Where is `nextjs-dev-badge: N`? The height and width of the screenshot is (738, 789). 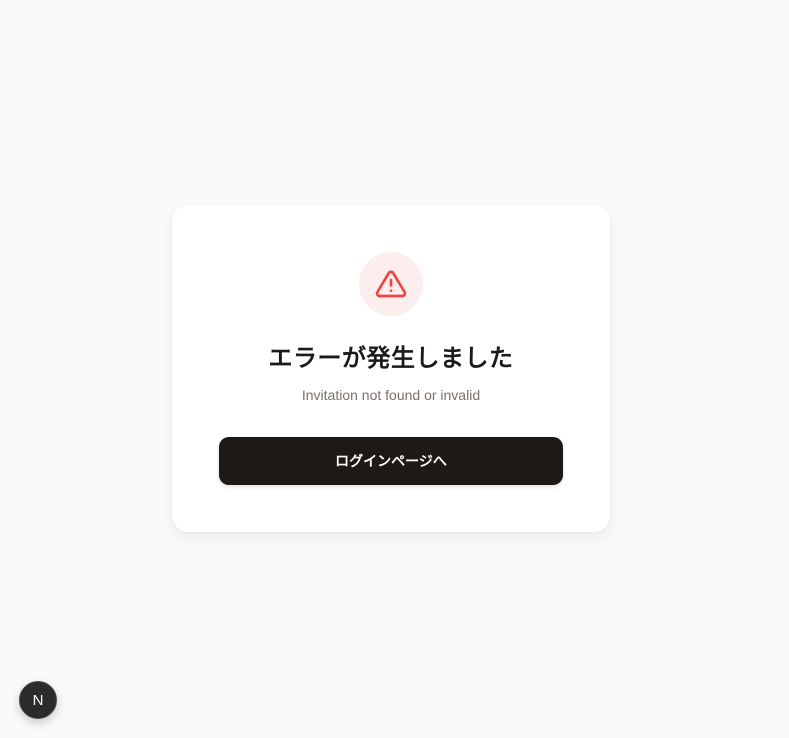 nextjs-dev-badge: N is located at coordinates (38, 700).